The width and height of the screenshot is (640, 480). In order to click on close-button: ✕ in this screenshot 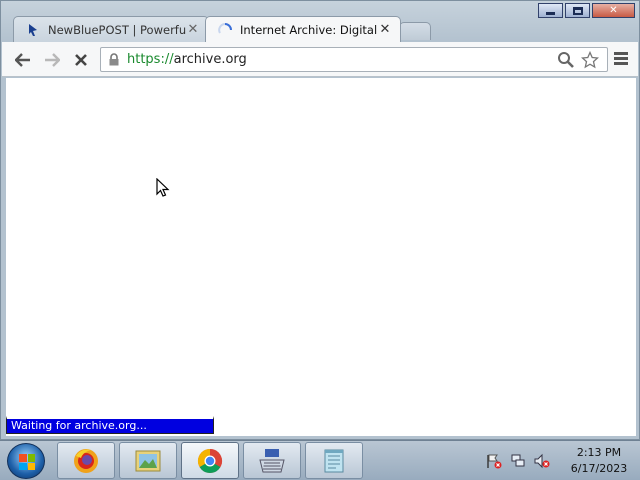, I will do `click(613, 10)`.